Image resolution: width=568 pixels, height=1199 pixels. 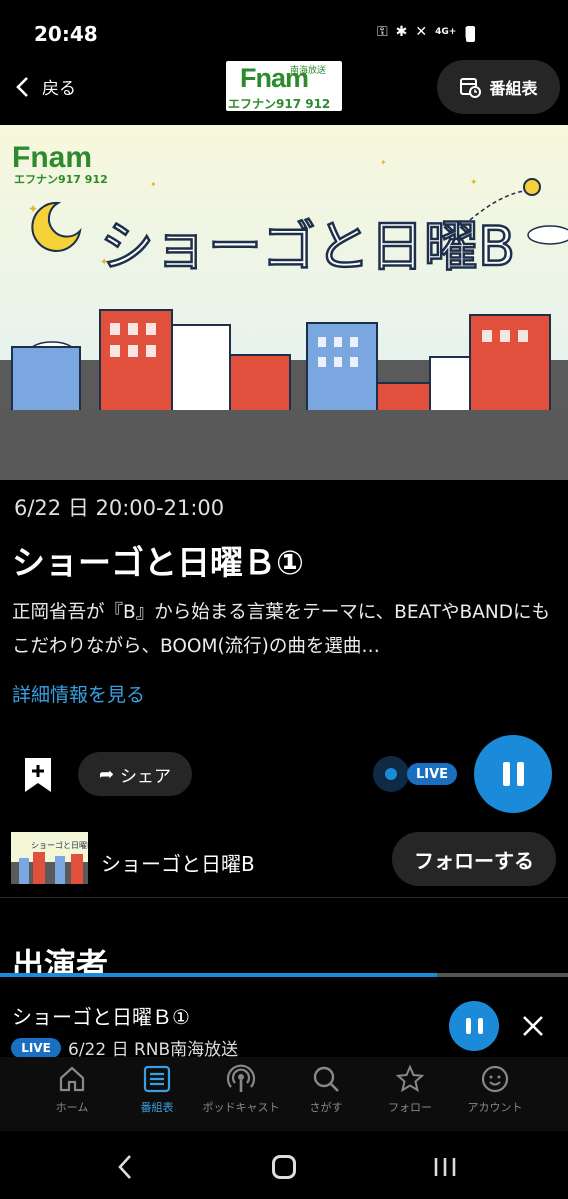 I want to click on svg-text: ショーゴと日曜B, so click(x=59, y=845).